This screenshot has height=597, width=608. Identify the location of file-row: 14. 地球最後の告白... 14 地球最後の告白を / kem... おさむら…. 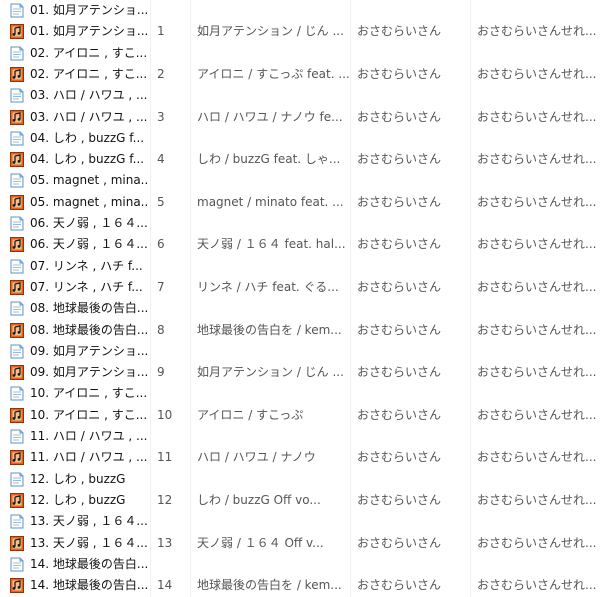
(304, 585).